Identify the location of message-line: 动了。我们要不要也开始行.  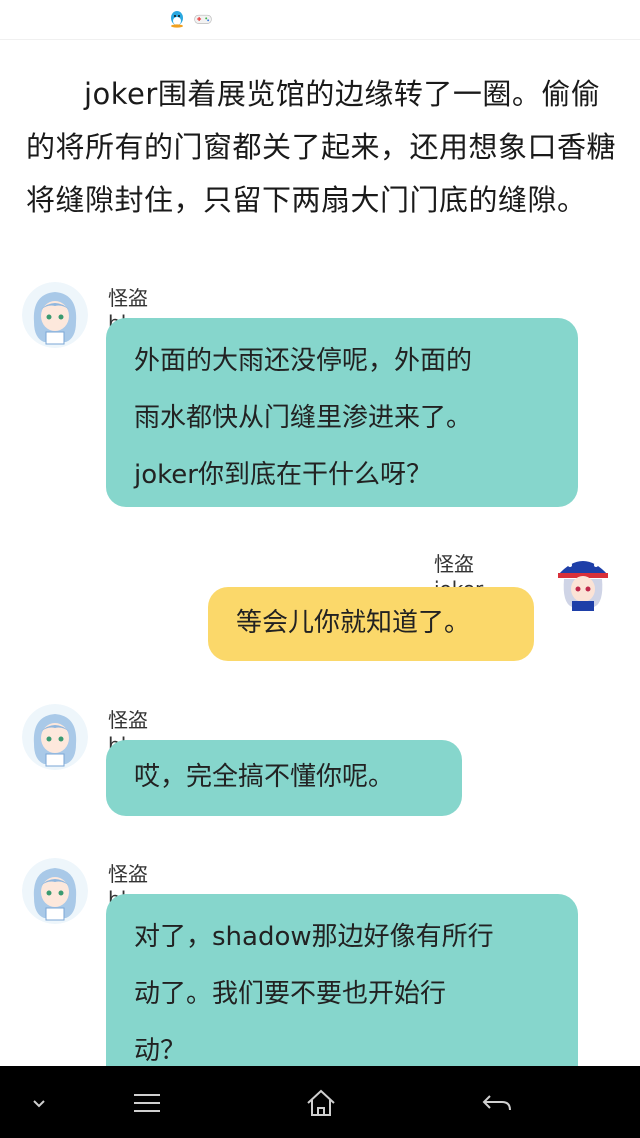
(290, 994).